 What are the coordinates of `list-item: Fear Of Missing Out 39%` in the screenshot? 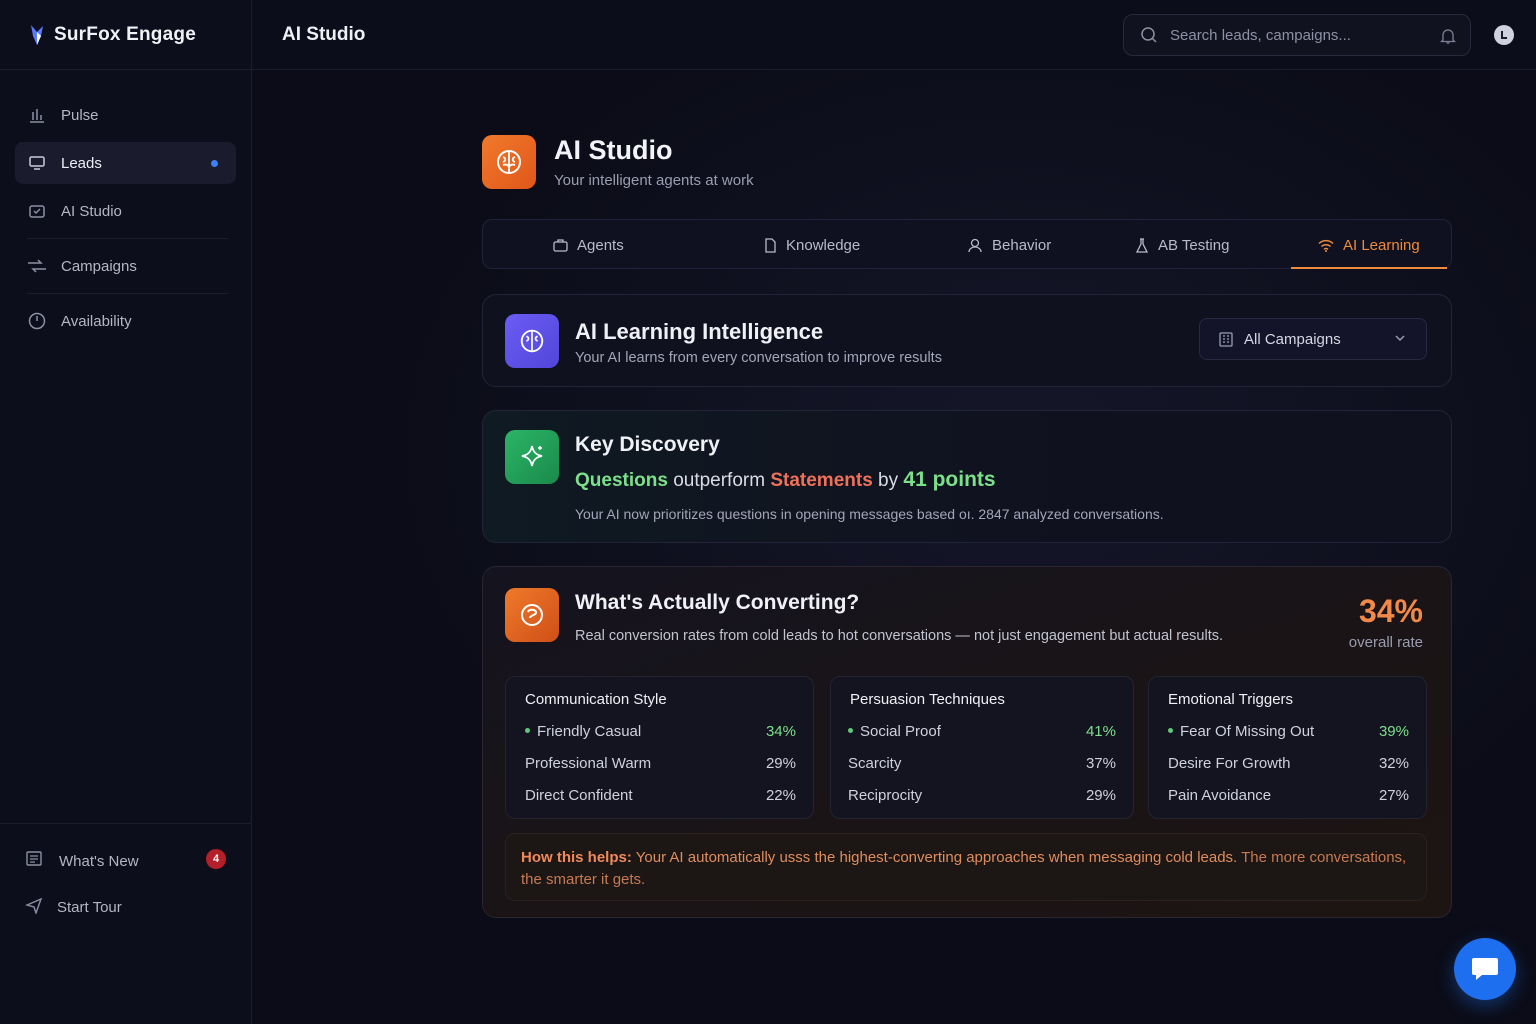 It's located at (1288, 731).